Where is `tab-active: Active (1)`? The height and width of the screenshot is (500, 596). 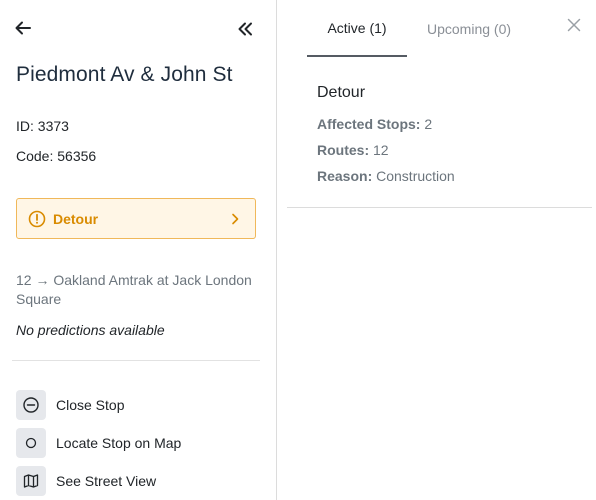
tab-active: Active (1) is located at coordinates (357, 28).